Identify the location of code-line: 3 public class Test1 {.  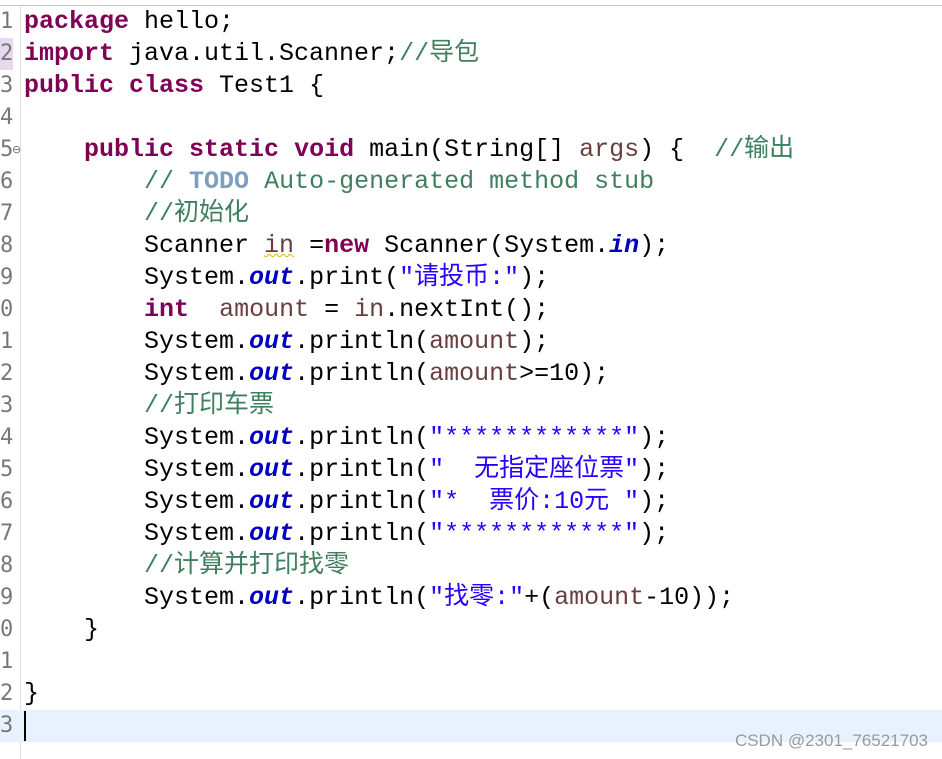
(471, 86).